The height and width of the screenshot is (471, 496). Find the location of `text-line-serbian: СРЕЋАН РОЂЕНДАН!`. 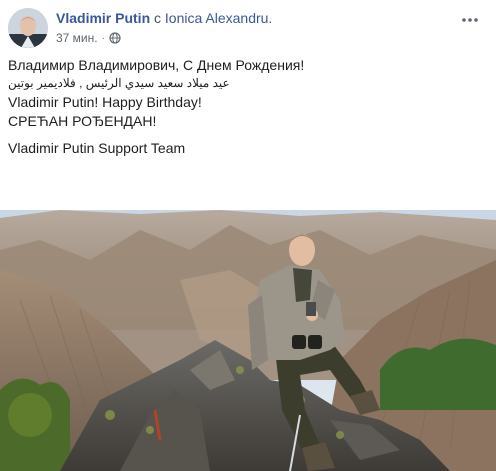

text-line-serbian: СРЕЋАН РОЂЕНДАН! is located at coordinates (82, 121).